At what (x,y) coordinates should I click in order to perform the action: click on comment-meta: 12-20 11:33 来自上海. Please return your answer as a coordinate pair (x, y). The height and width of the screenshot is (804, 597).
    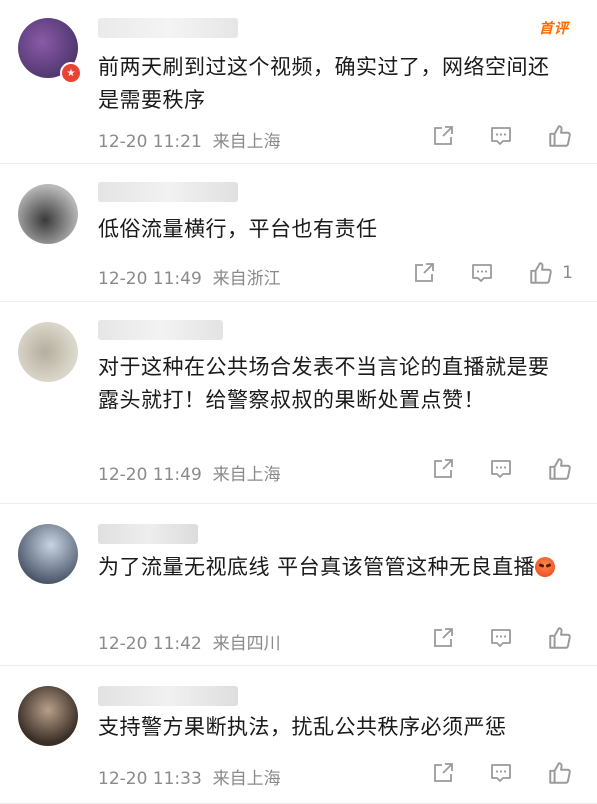
    Looking at the image, I should click on (189, 776).